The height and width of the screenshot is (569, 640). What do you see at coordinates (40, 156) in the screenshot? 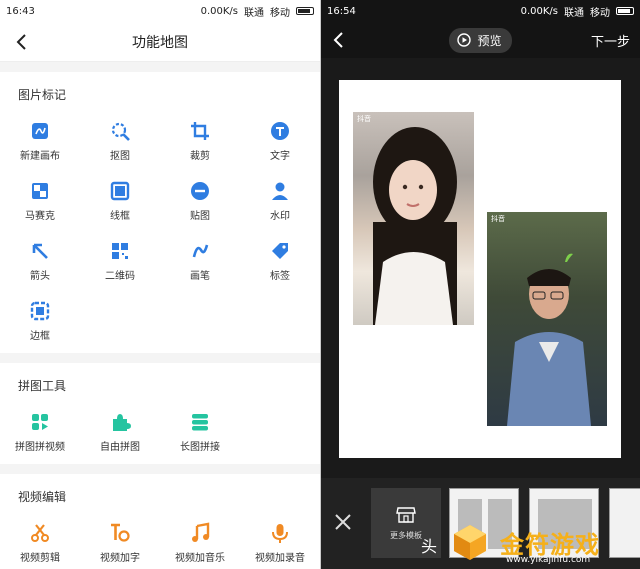
I see `tool-label: 新建画布` at bounding box center [40, 156].